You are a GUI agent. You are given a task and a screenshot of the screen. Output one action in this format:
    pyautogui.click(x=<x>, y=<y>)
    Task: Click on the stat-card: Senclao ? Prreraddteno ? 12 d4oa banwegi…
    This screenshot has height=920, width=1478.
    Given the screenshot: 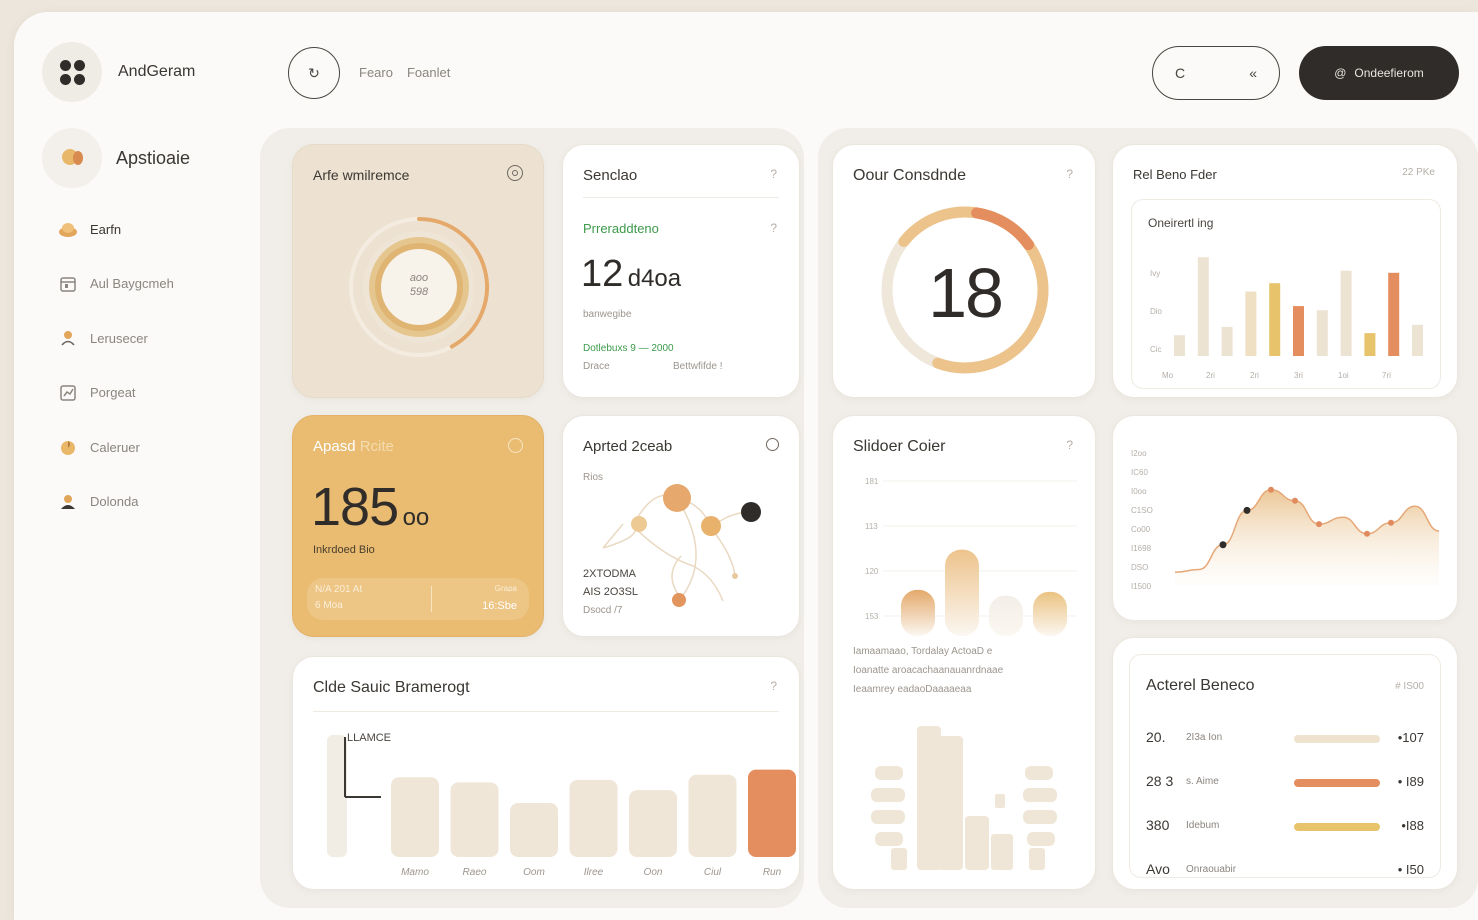 What is the action you would take?
    pyautogui.click(x=681, y=271)
    